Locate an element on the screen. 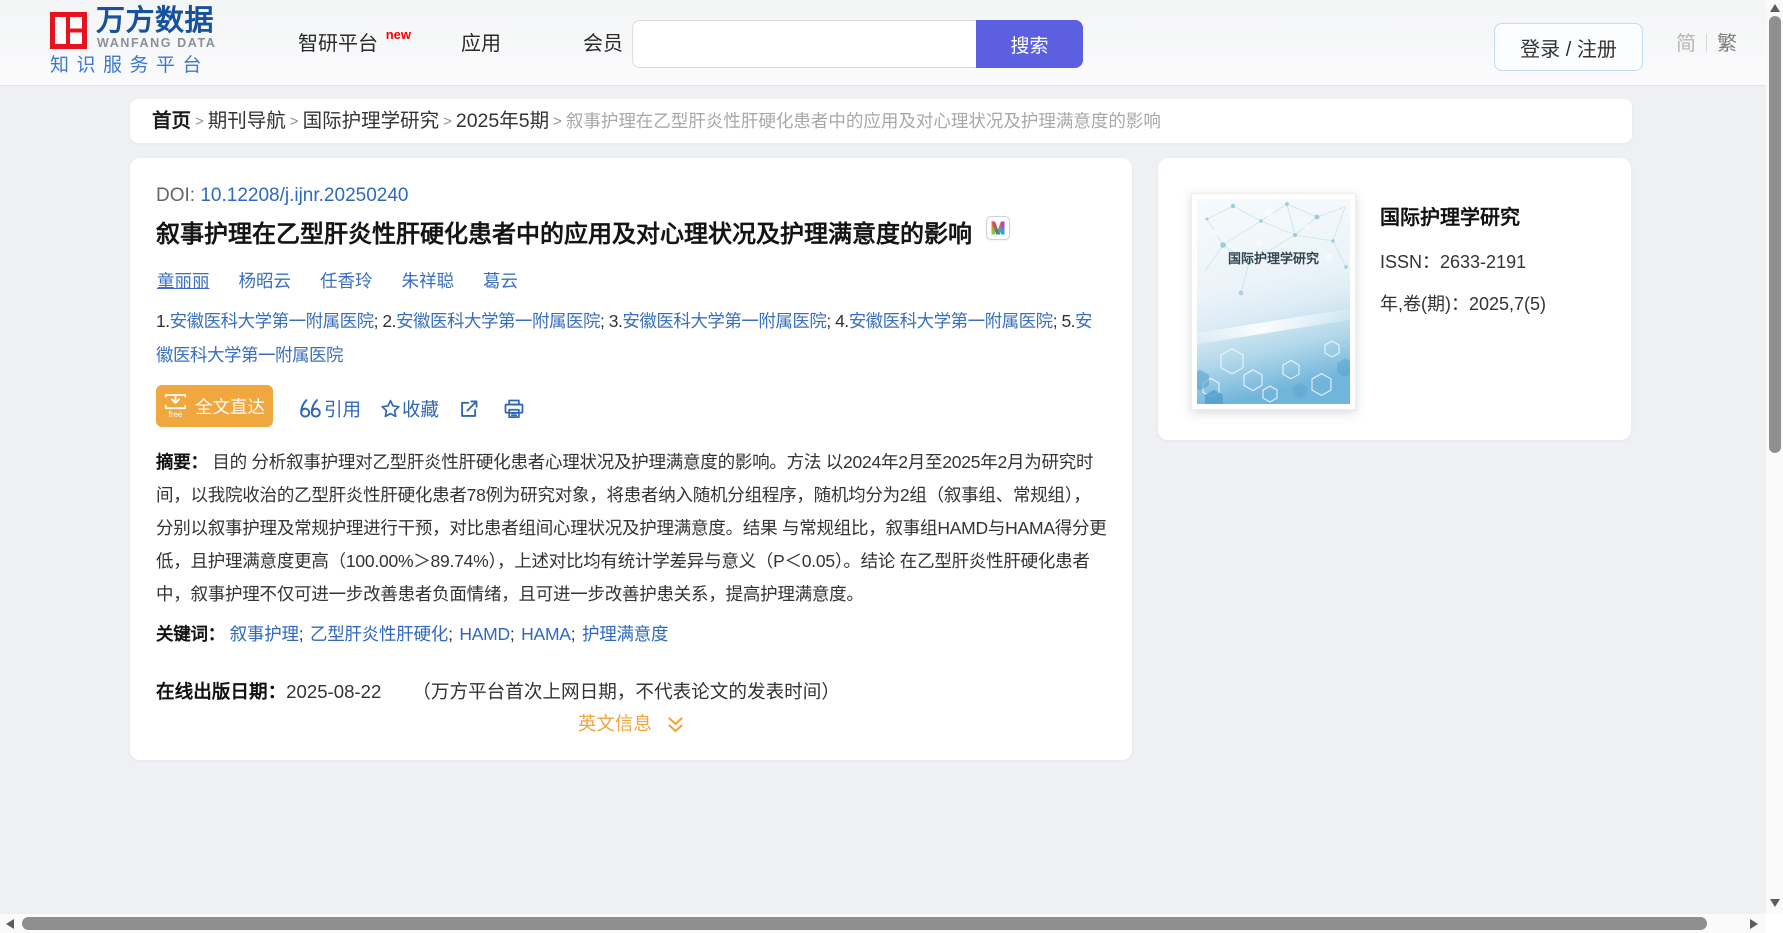 Image resolution: width=1783 pixels, height=933 pixels. fulltext-button: free 全文直达 is located at coordinates (214, 406).